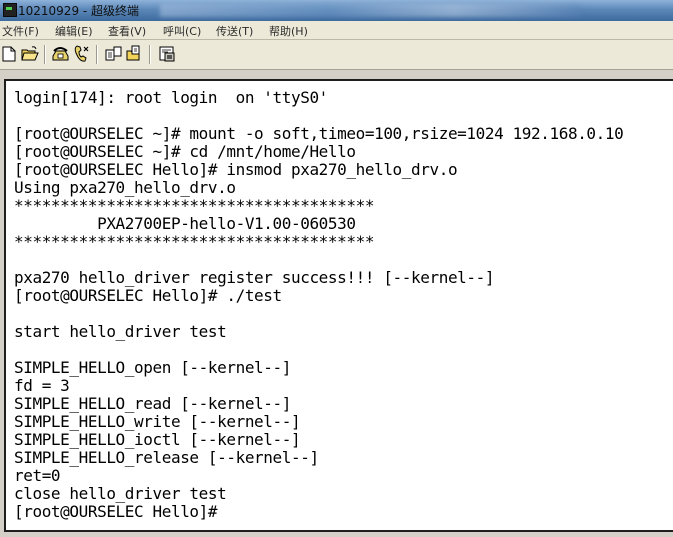 The image size is (673, 537). What do you see at coordinates (81, 54) in the screenshot?
I see `disconnect-phone-icon` at bounding box center [81, 54].